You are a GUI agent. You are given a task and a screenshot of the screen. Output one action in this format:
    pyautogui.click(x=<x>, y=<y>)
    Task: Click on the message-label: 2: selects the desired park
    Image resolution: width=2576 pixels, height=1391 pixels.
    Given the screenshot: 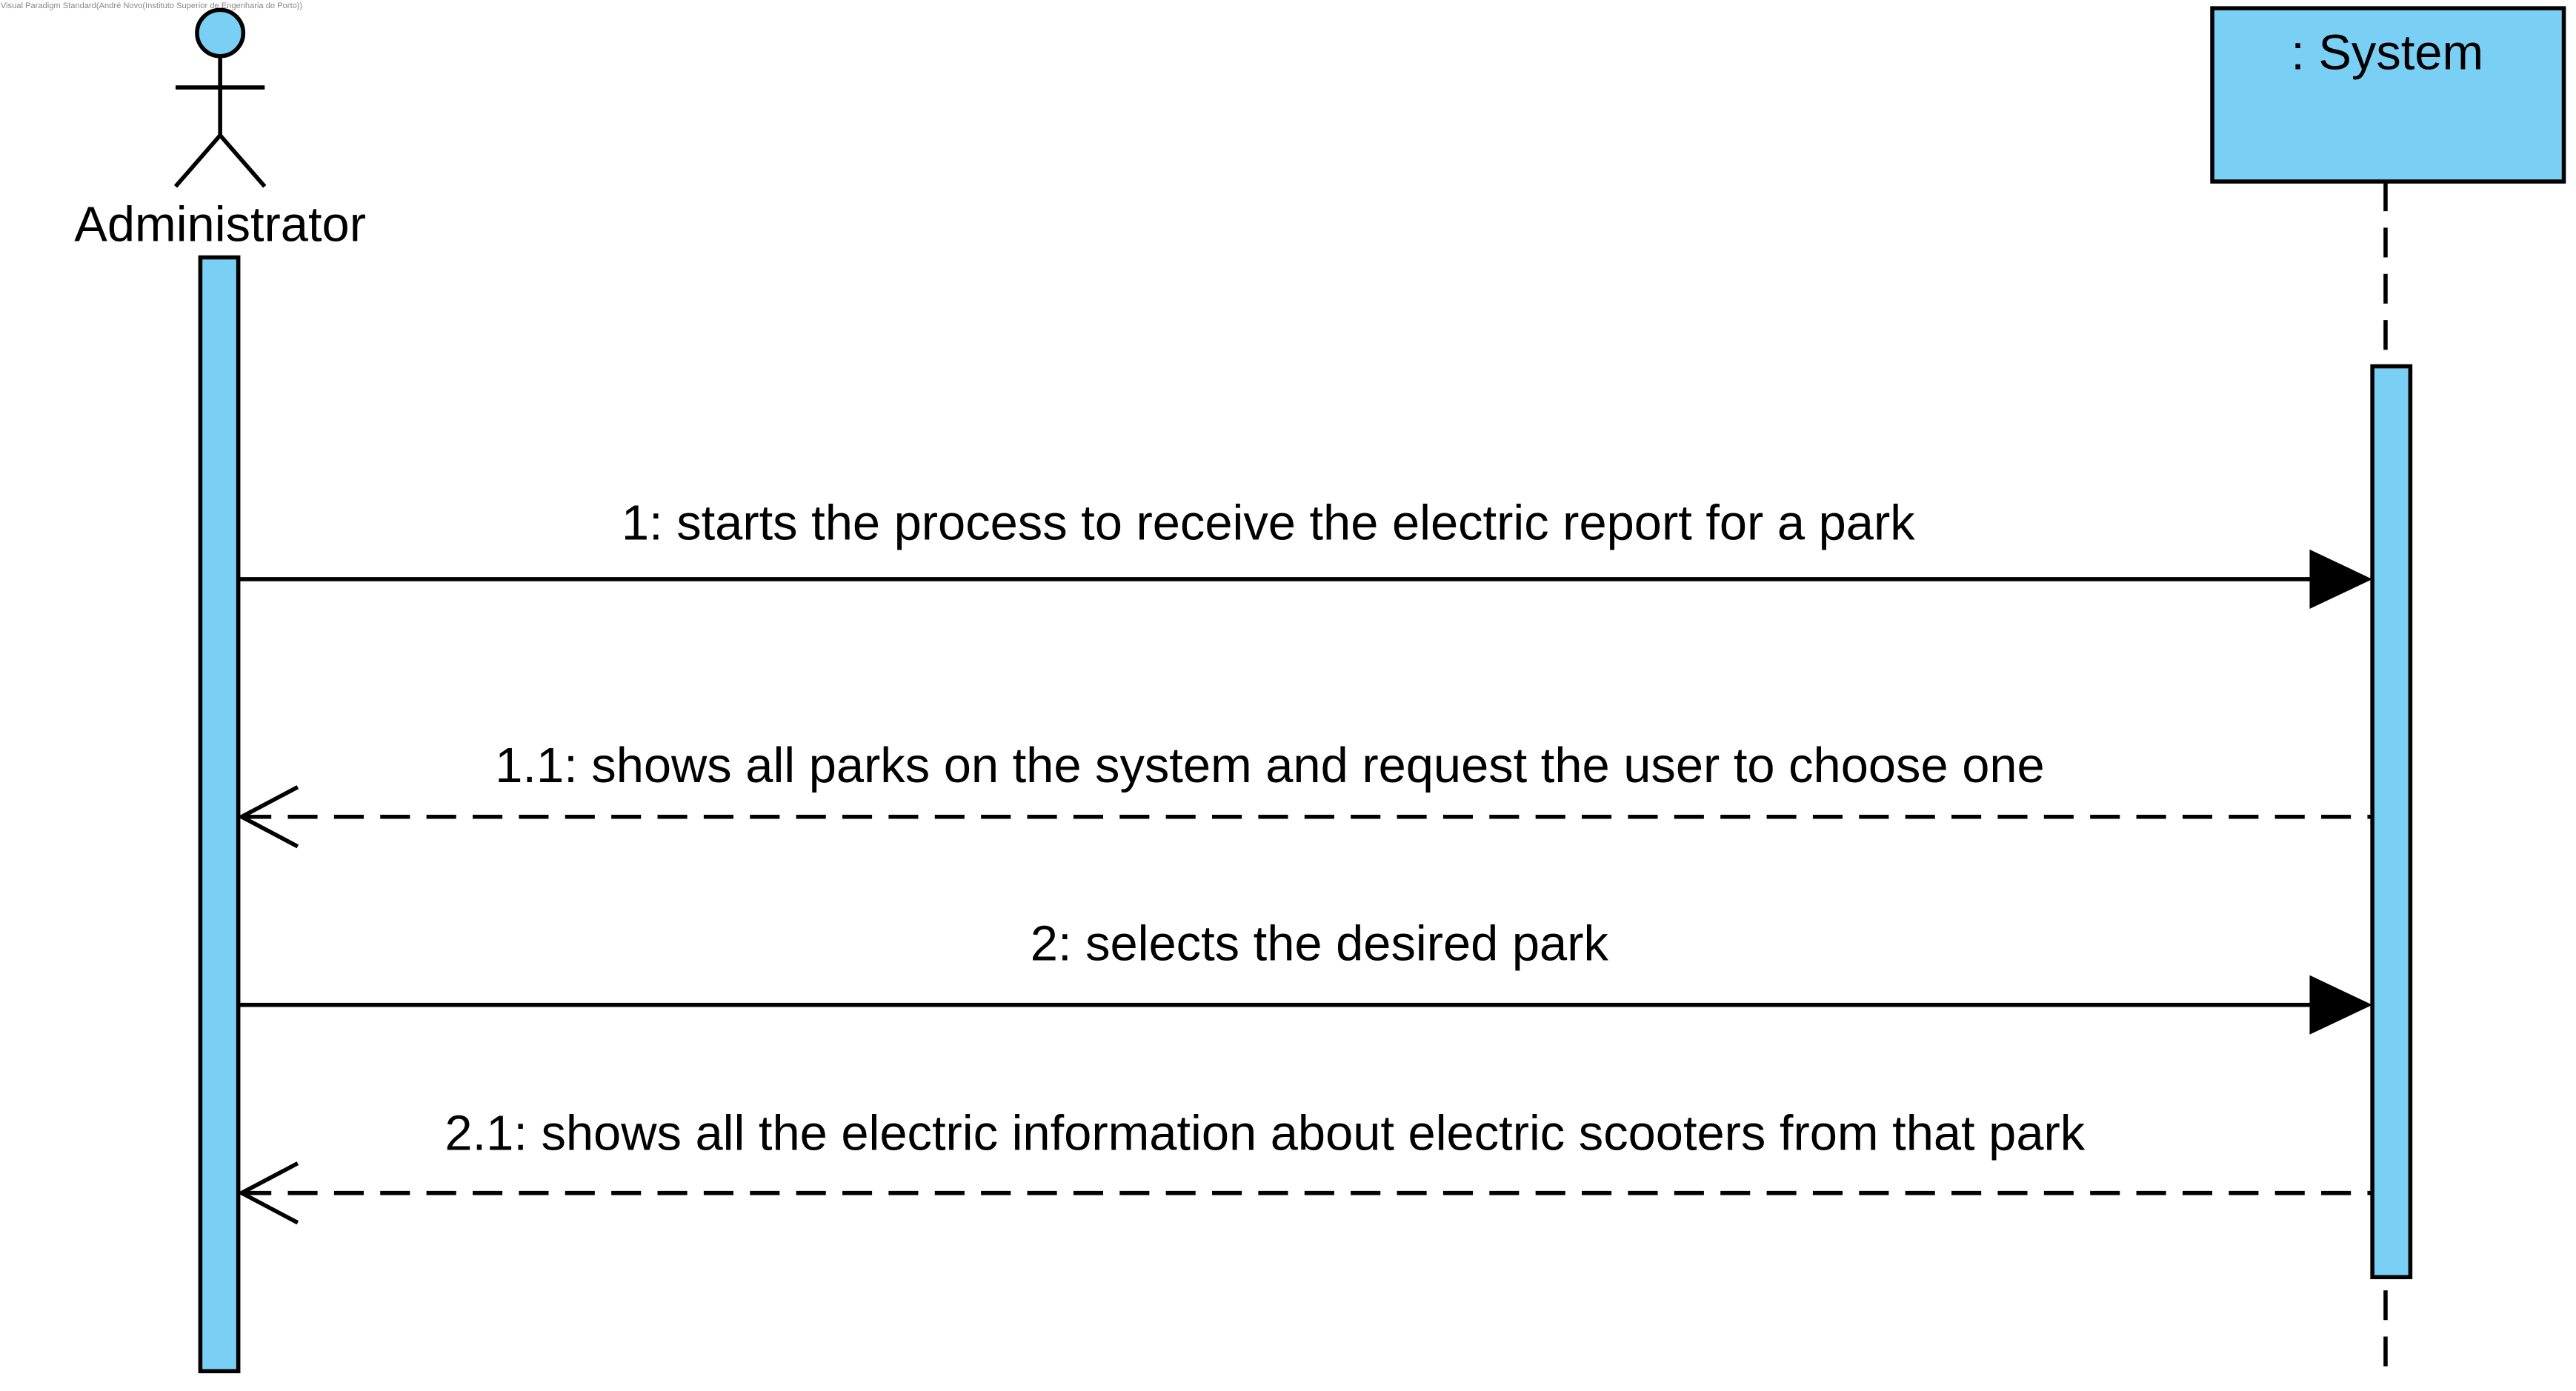 What is the action you would take?
    pyautogui.click(x=1320, y=944)
    